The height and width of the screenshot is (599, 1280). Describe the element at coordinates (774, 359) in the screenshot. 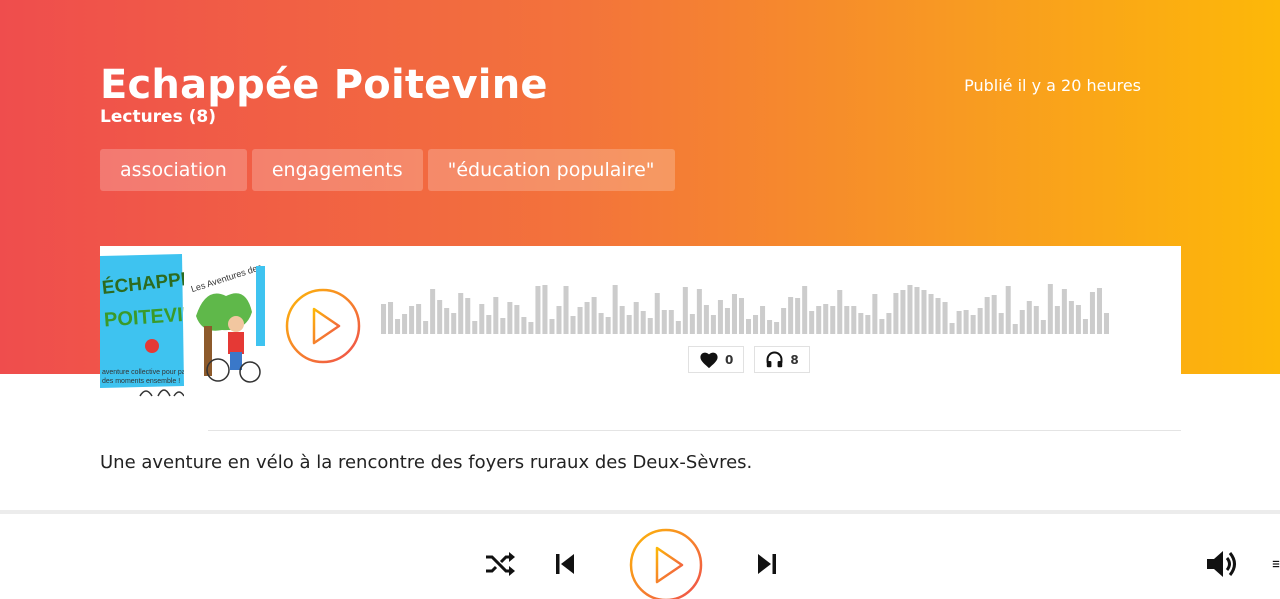

I see `headphones-icon` at that location.